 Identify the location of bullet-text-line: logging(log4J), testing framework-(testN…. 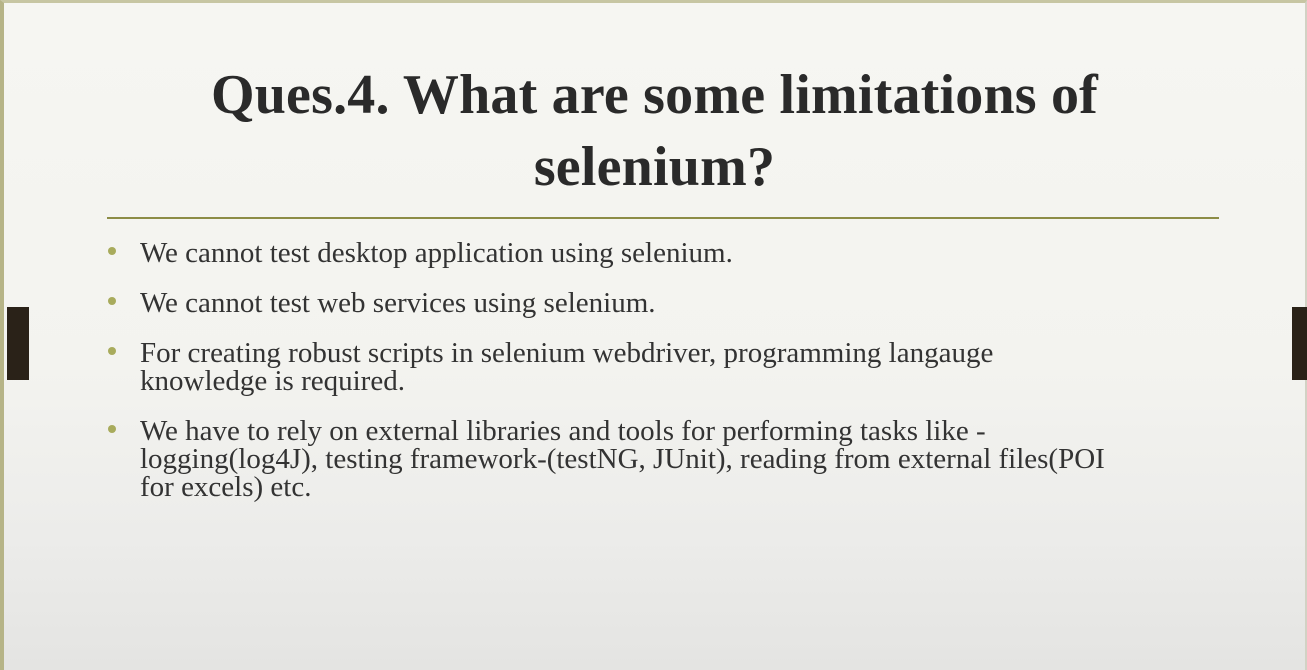
(622, 459).